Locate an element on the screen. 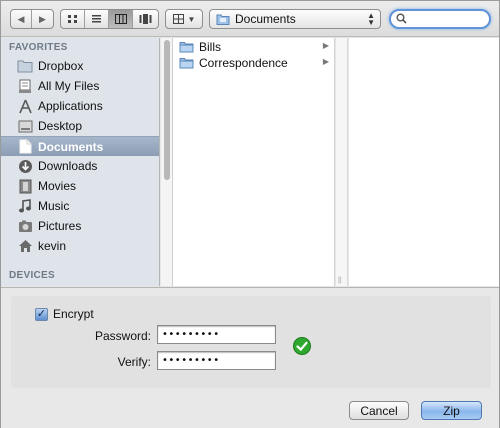 The height and width of the screenshot is (428, 500). back-button: ◀ is located at coordinates (21, 19).